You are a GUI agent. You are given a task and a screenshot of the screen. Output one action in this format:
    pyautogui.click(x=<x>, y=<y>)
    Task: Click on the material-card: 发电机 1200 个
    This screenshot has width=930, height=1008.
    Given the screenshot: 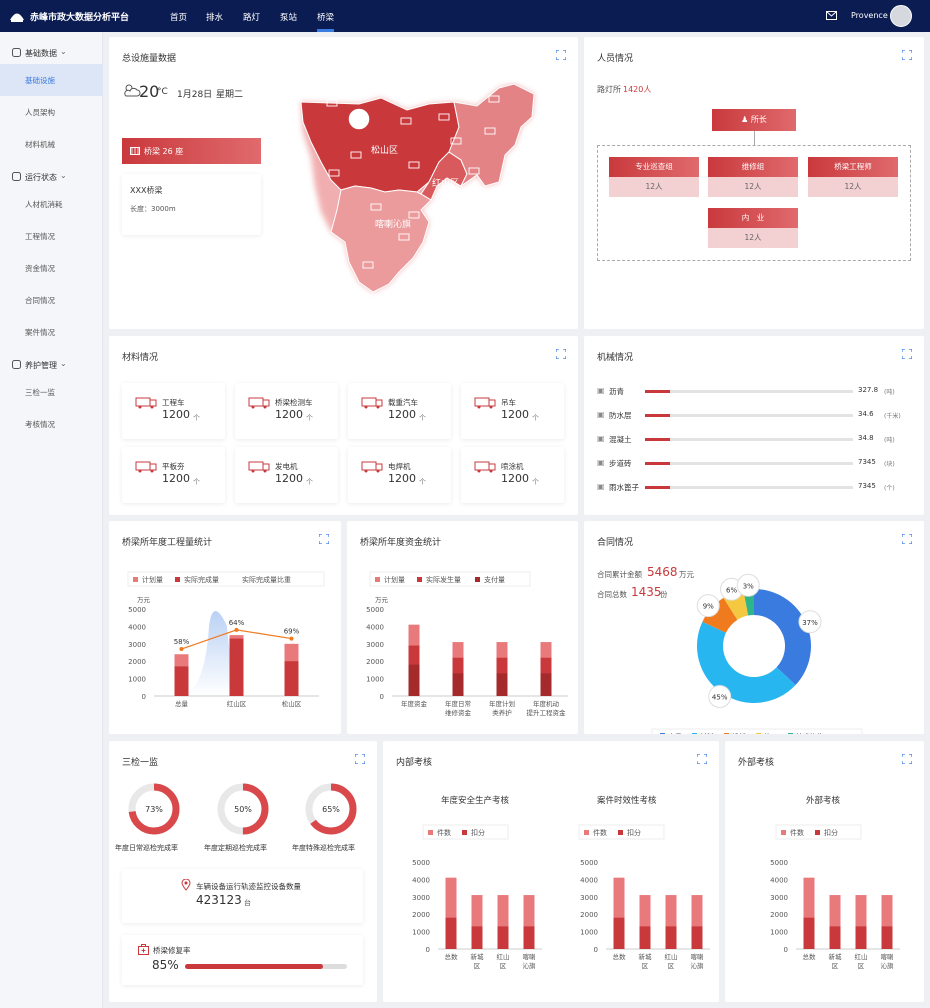 What is the action you would take?
    pyautogui.click(x=286, y=475)
    